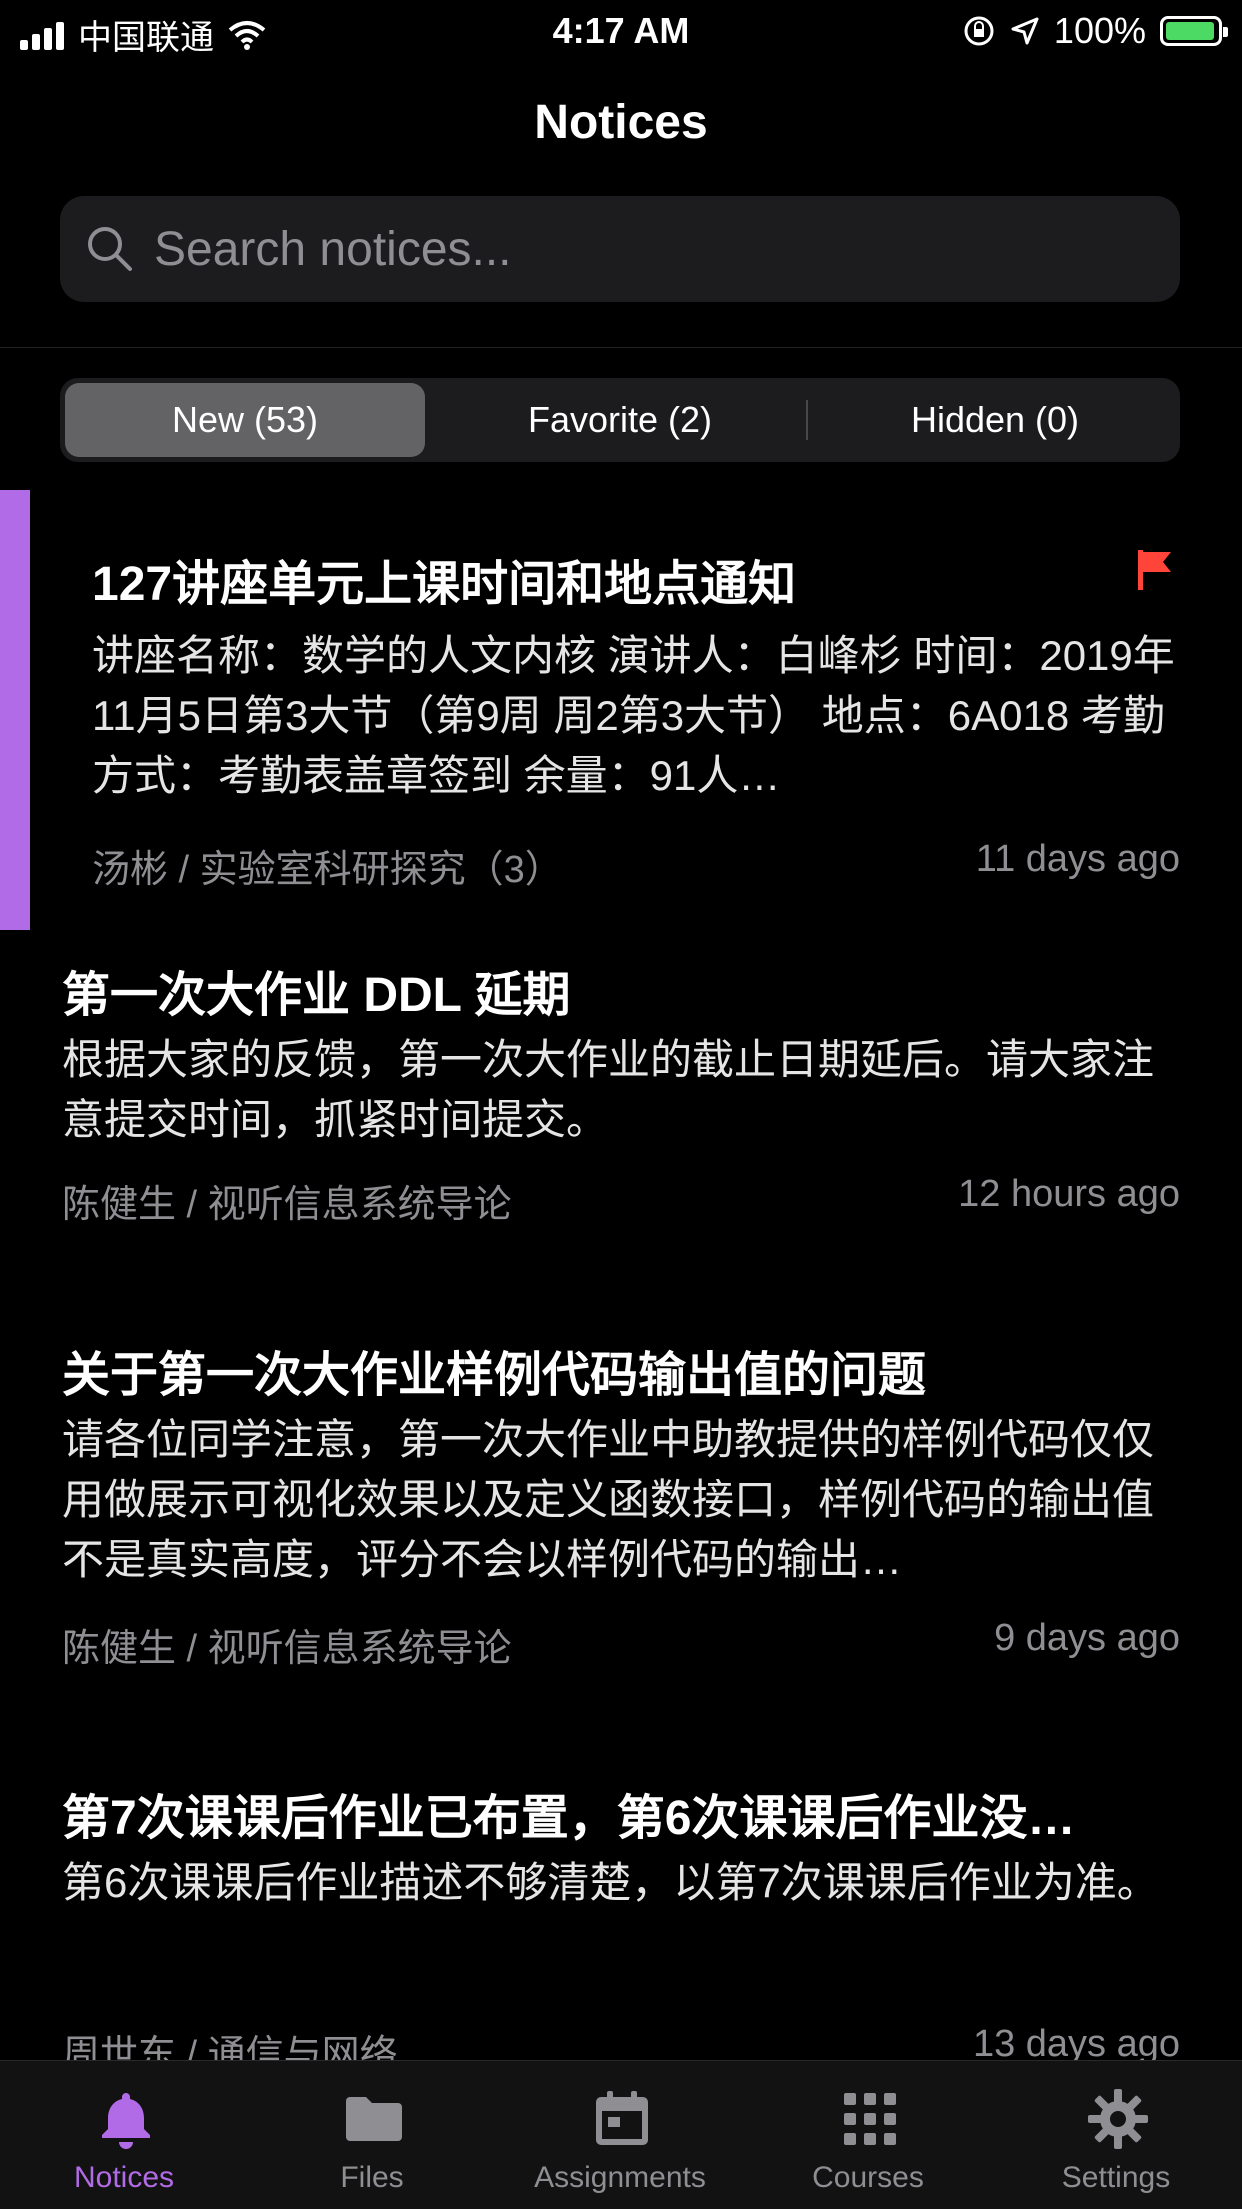 Image resolution: width=1242 pixels, height=2209 pixels. I want to click on tab-notices: Notices, so click(124, 2135).